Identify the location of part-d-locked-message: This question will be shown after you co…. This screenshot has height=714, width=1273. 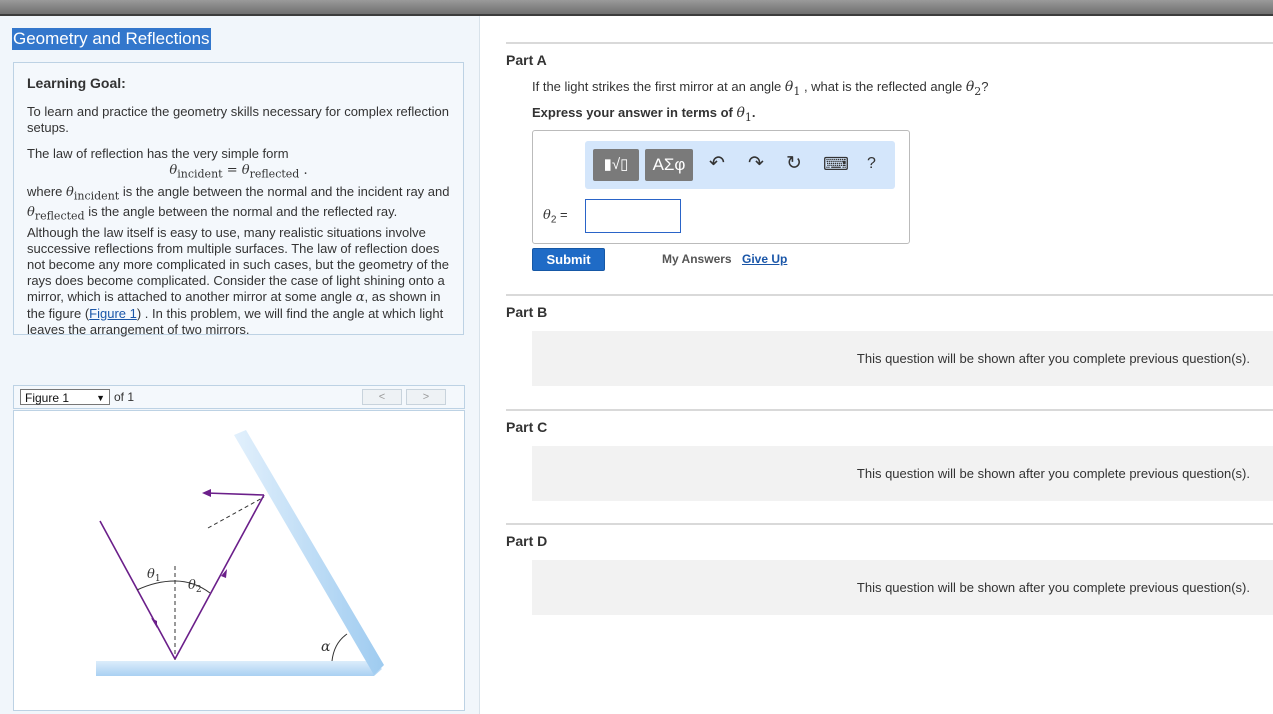
(1053, 587).